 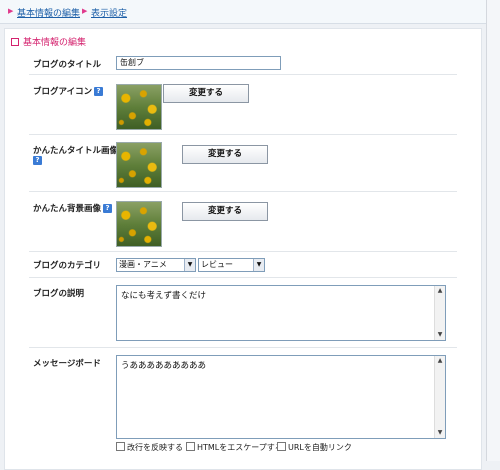 What do you see at coordinates (67, 364) in the screenshot?
I see `message-board-label: メッセージボード` at bounding box center [67, 364].